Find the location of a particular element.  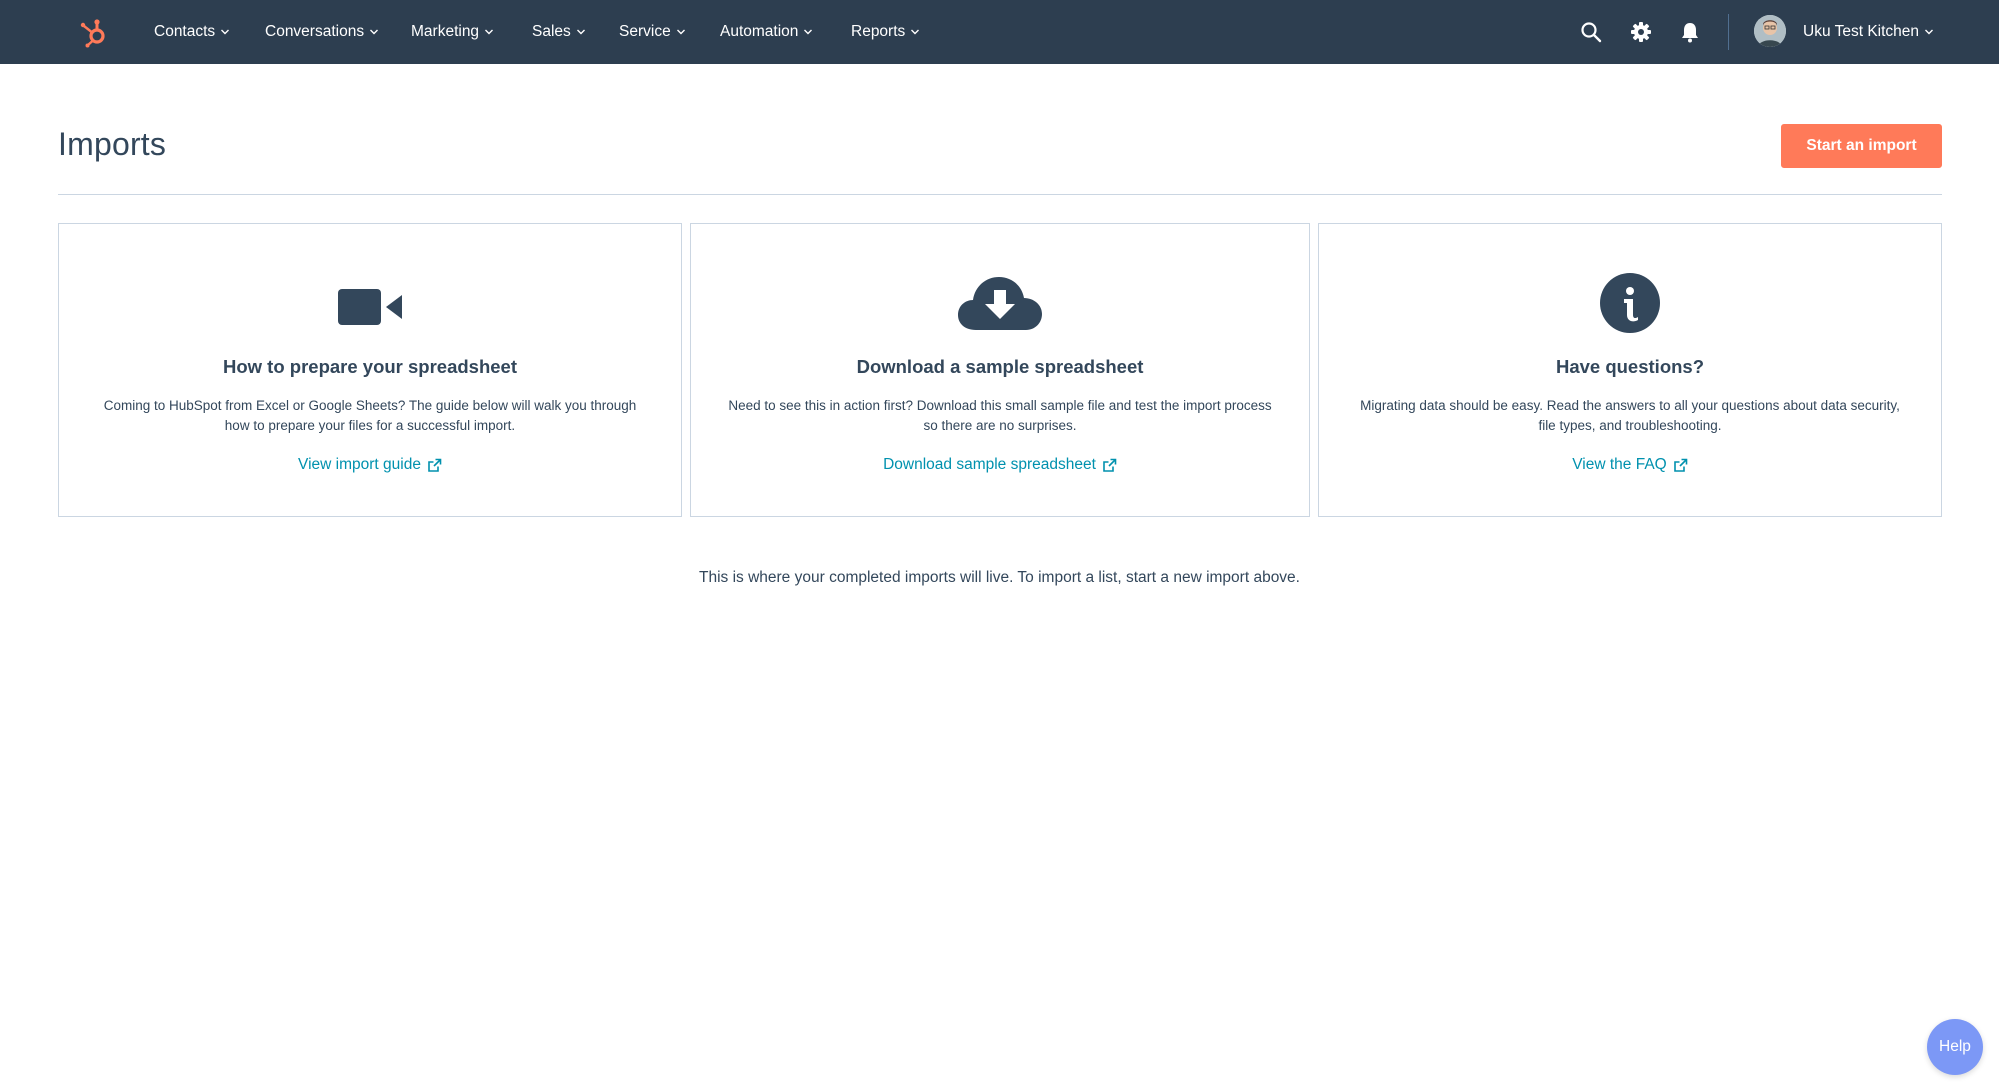

account-name: Uku Test Kitchen is located at coordinates (1861, 31).